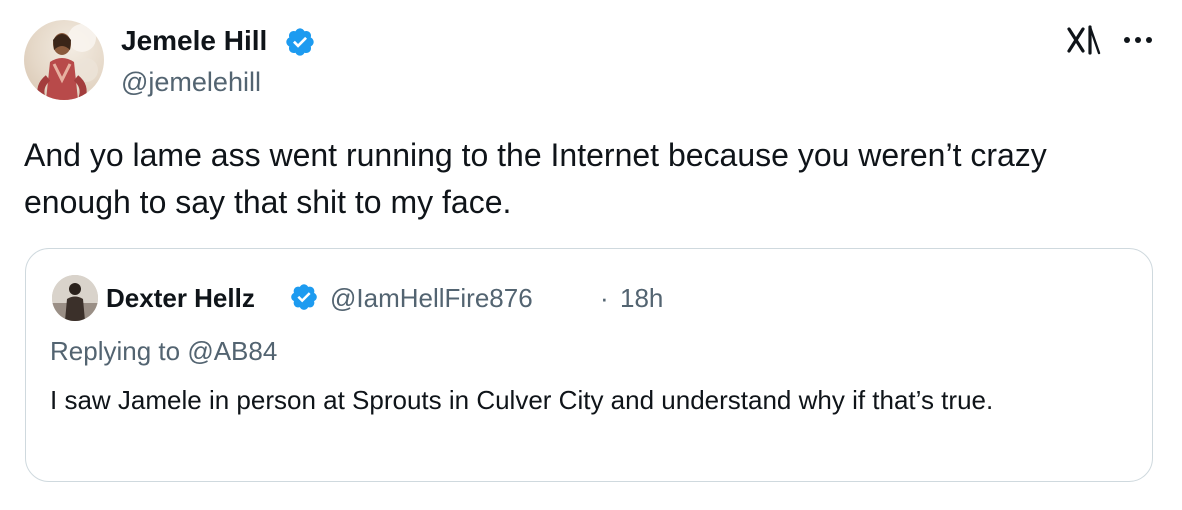 This screenshot has width=1182, height=510. What do you see at coordinates (641, 298) in the screenshot?
I see `quote-timestamp: 18h` at bounding box center [641, 298].